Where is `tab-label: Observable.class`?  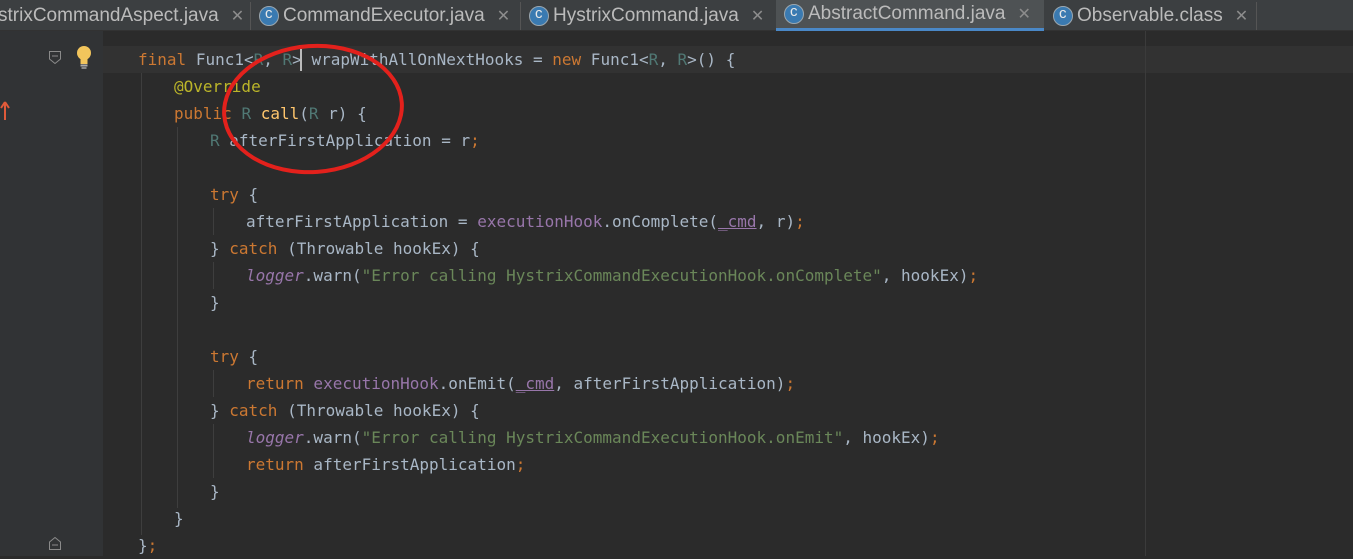 tab-label: Observable.class is located at coordinates (1150, 15).